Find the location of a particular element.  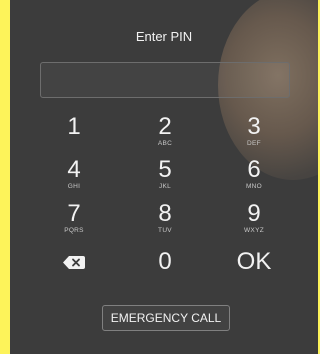

key-letters: ABC is located at coordinates (165, 143).